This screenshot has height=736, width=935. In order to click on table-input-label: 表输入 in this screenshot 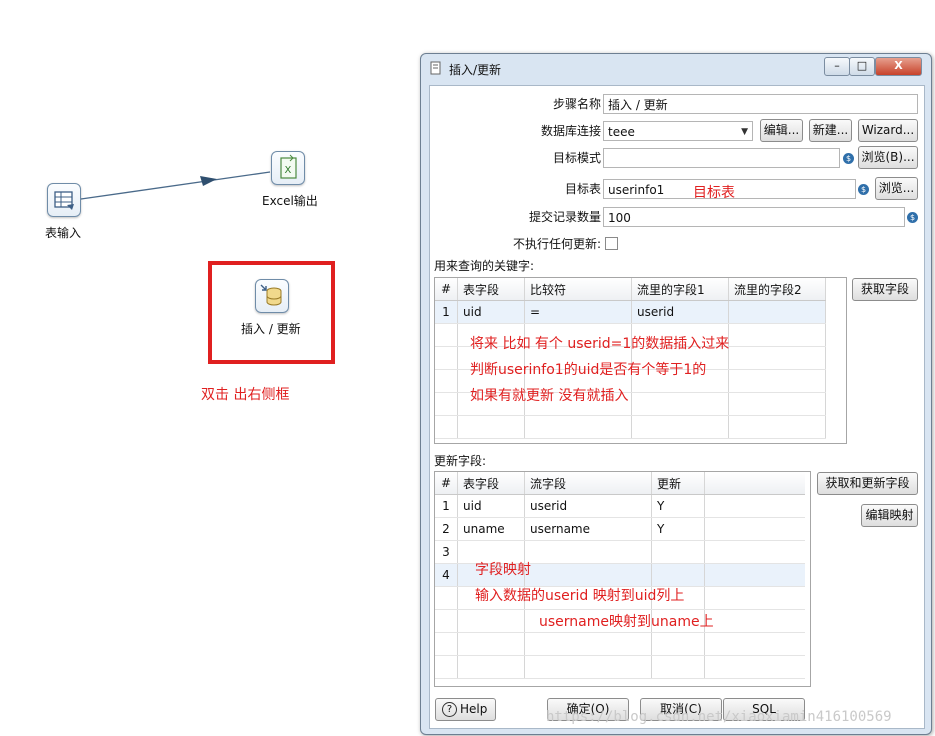, I will do `click(63, 233)`.